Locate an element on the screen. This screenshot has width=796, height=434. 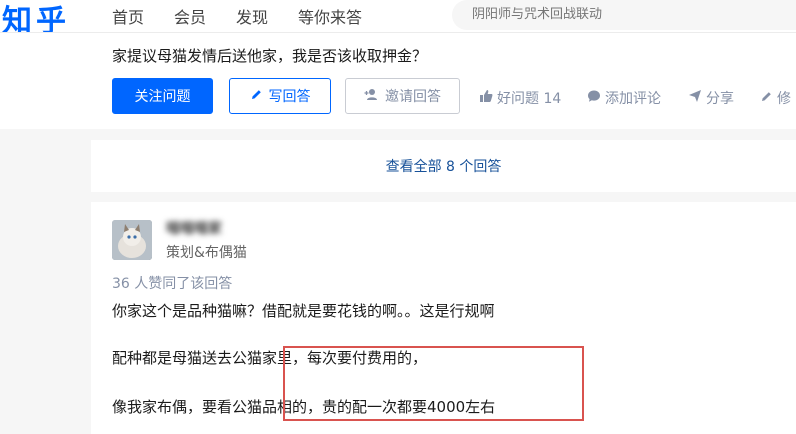
nav-discover-link: 发现 is located at coordinates (252, 16).